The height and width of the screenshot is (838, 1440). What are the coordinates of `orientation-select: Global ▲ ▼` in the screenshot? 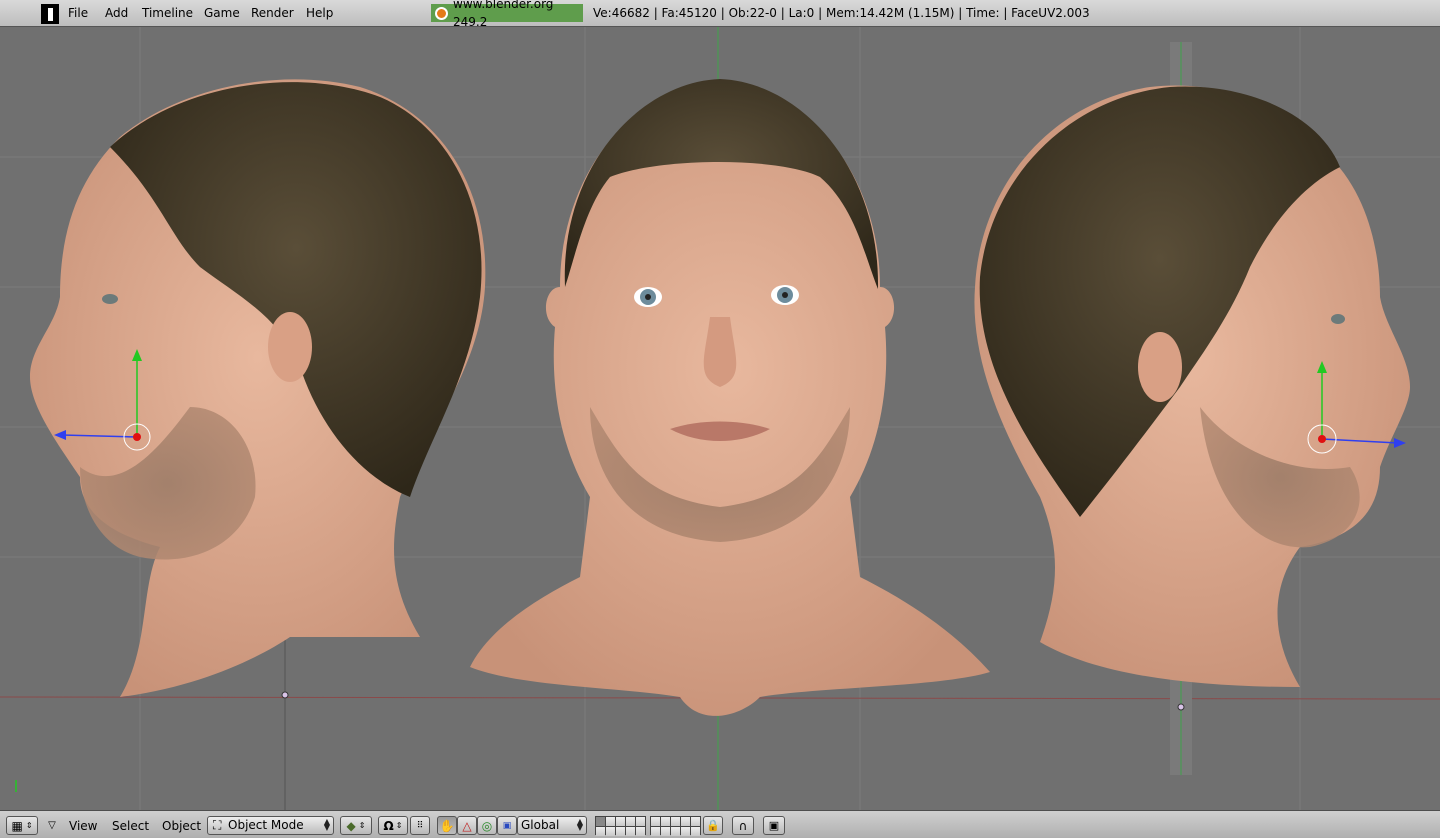 It's located at (552, 825).